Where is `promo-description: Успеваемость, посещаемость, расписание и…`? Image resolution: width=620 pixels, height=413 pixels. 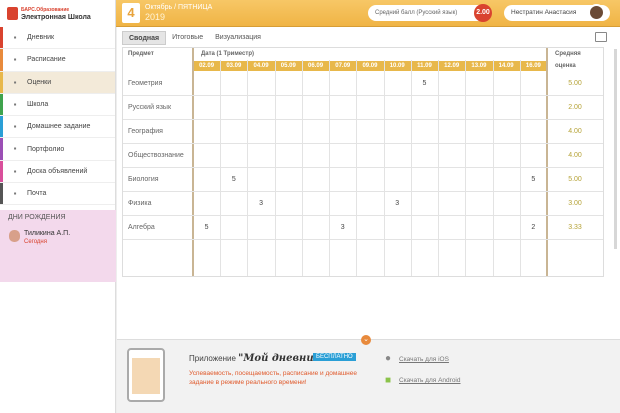
promo-description: Успеваемость, посещаемость, расписание и… is located at coordinates (273, 378).